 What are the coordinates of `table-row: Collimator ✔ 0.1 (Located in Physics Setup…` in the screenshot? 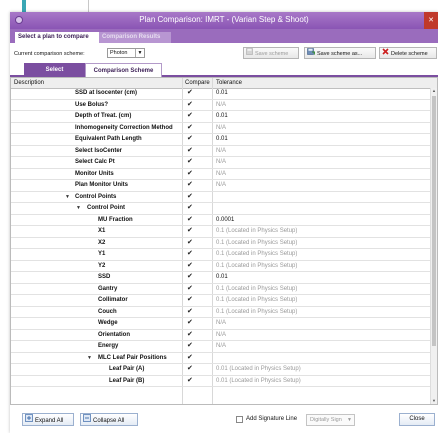 It's located at (221, 301).